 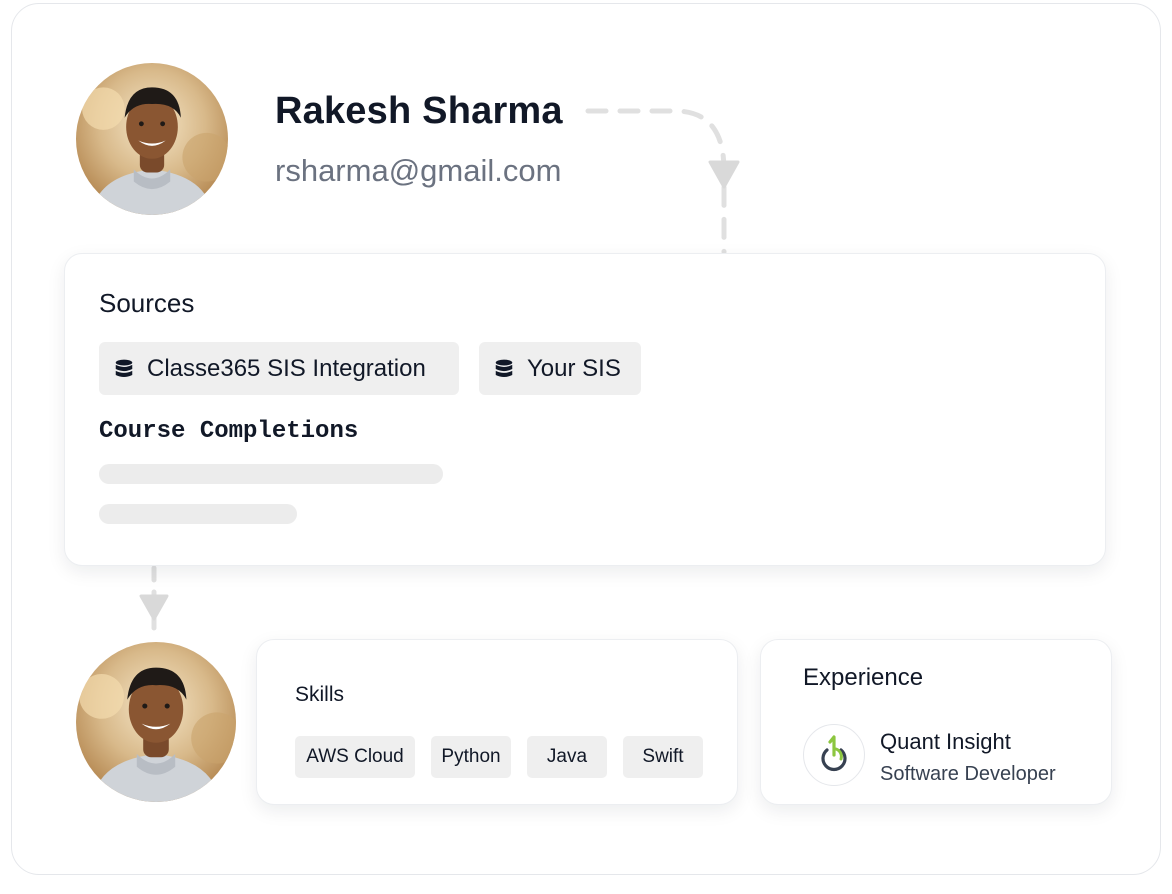 What do you see at coordinates (147, 303) in the screenshot?
I see `sources-title: Sources` at bounding box center [147, 303].